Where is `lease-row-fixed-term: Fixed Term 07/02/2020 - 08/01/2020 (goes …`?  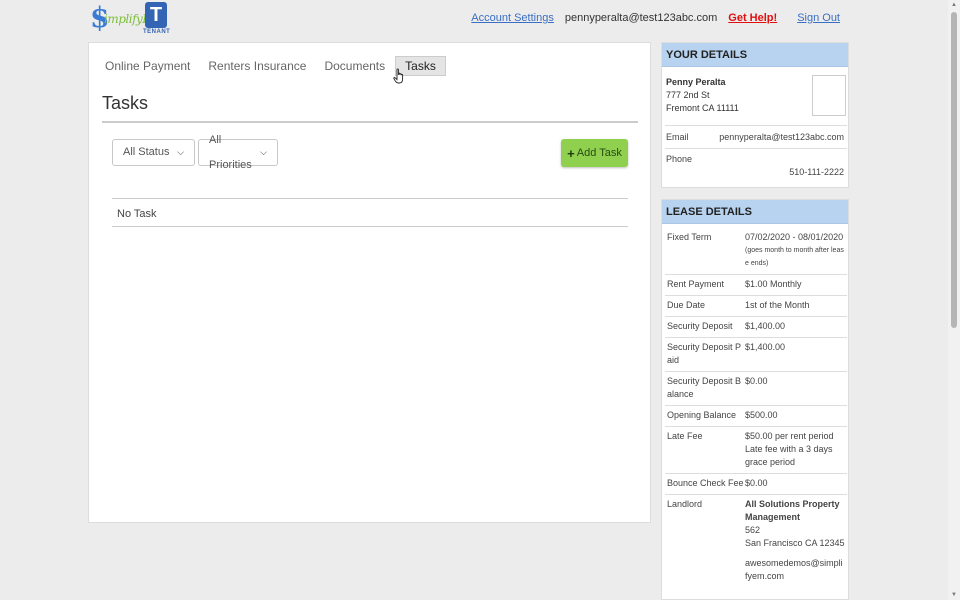 lease-row-fixed-term: Fixed Term 07/02/2020 - 08/01/2020 (goes … is located at coordinates (756, 251).